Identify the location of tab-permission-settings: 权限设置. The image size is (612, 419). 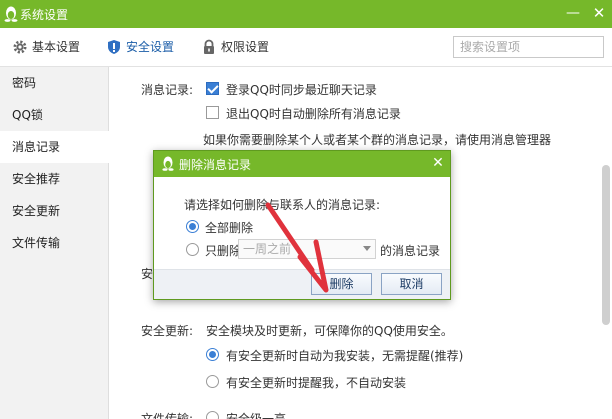
(241, 47).